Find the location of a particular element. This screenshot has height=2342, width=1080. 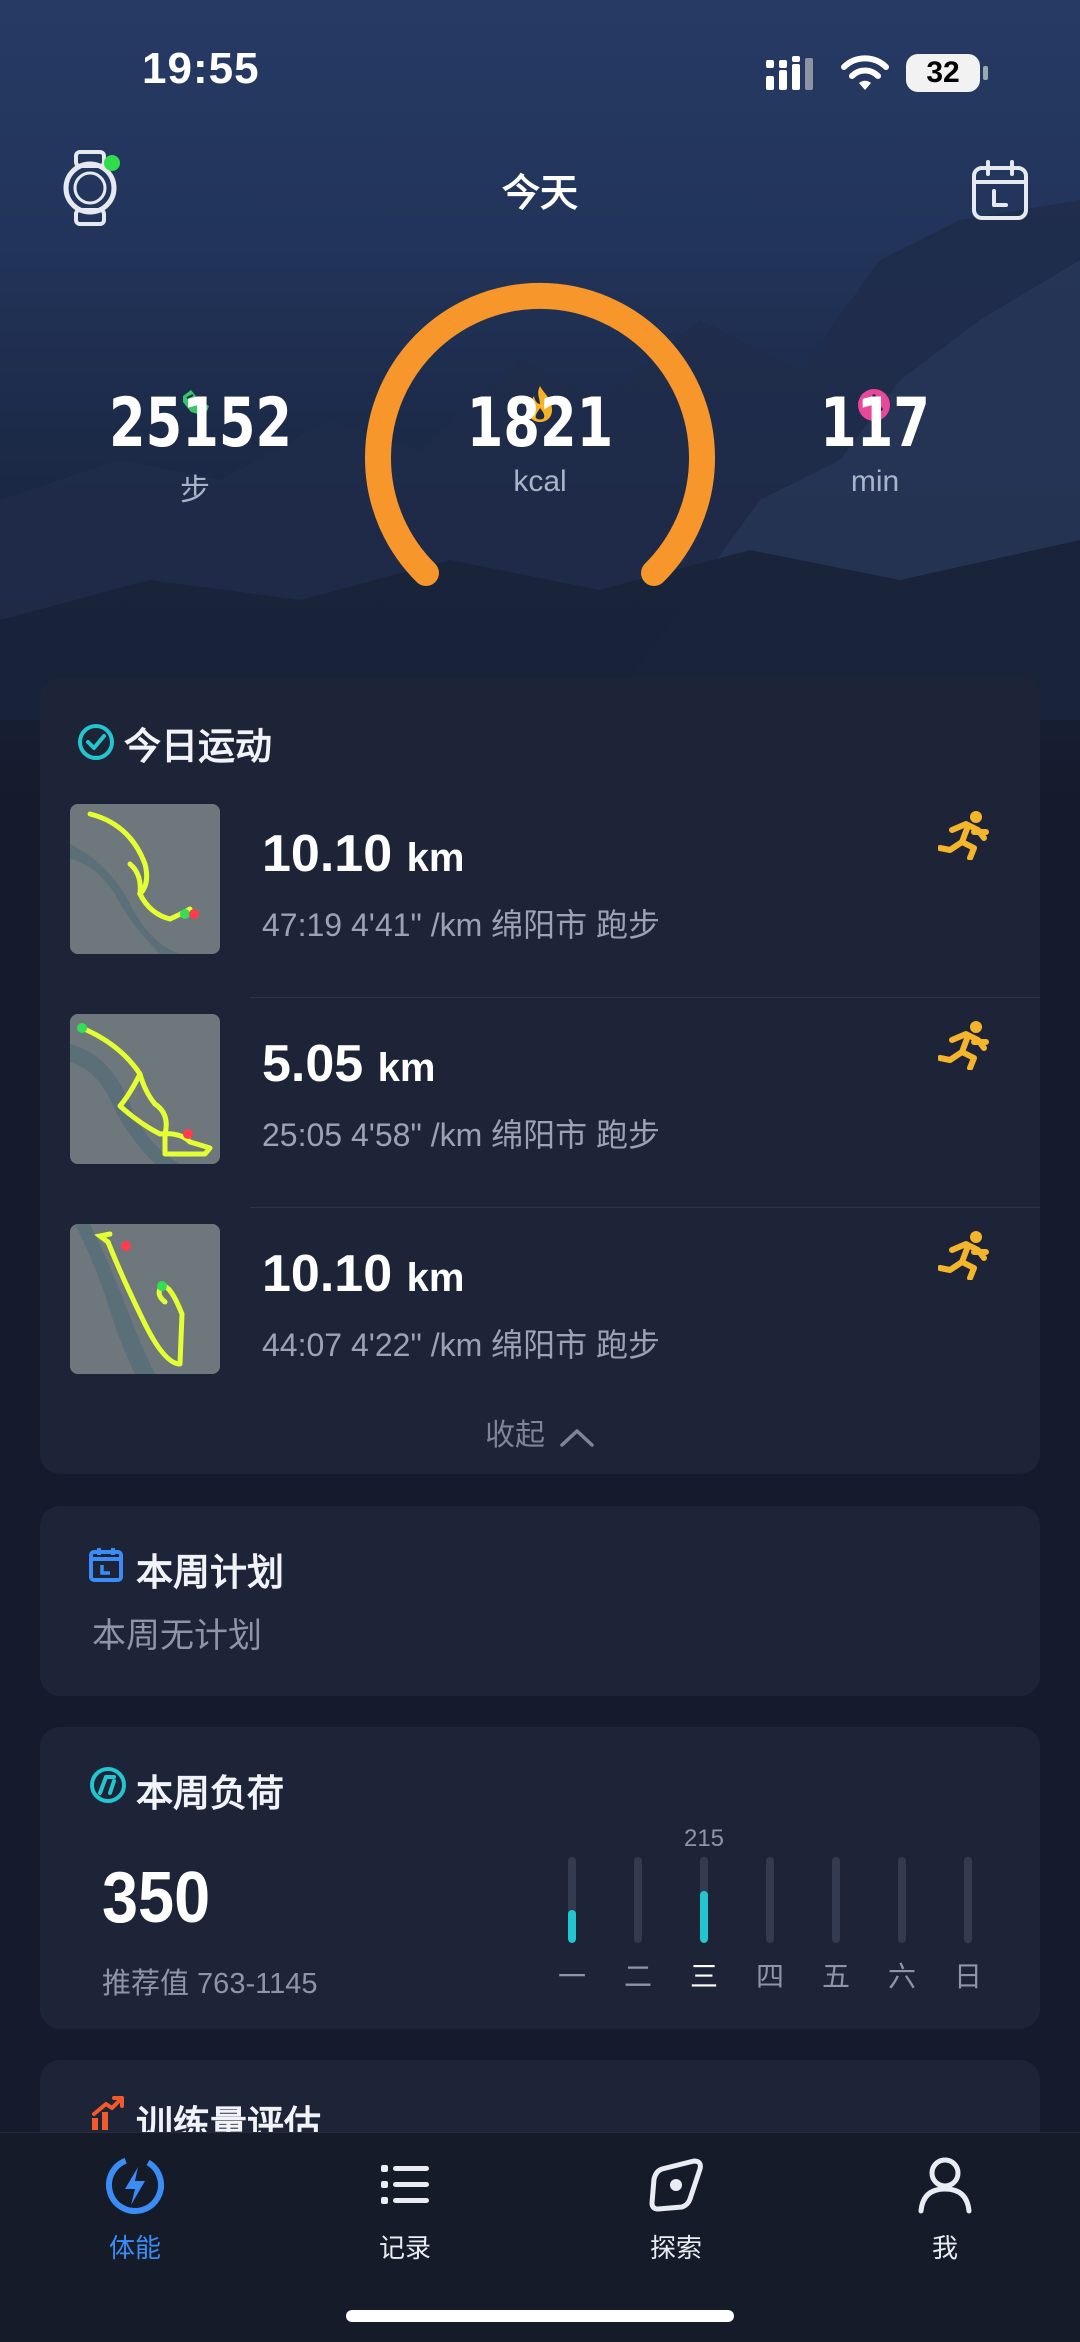

activity-meta: 44:07 4'22" /km 绵阳市 跑步 is located at coordinates (461, 1345).